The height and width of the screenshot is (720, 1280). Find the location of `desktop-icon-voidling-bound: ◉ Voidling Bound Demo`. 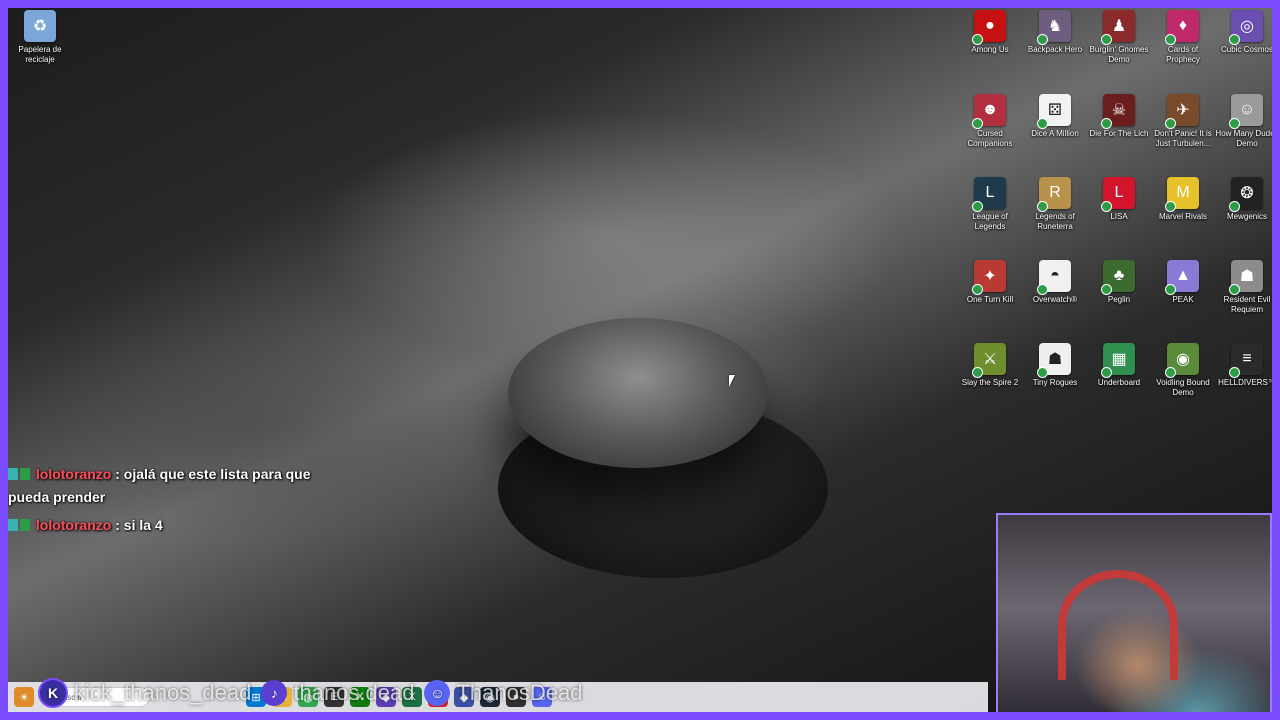

desktop-icon-voidling-bound: ◉ Voidling Bound Demo is located at coordinates (1183, 370).